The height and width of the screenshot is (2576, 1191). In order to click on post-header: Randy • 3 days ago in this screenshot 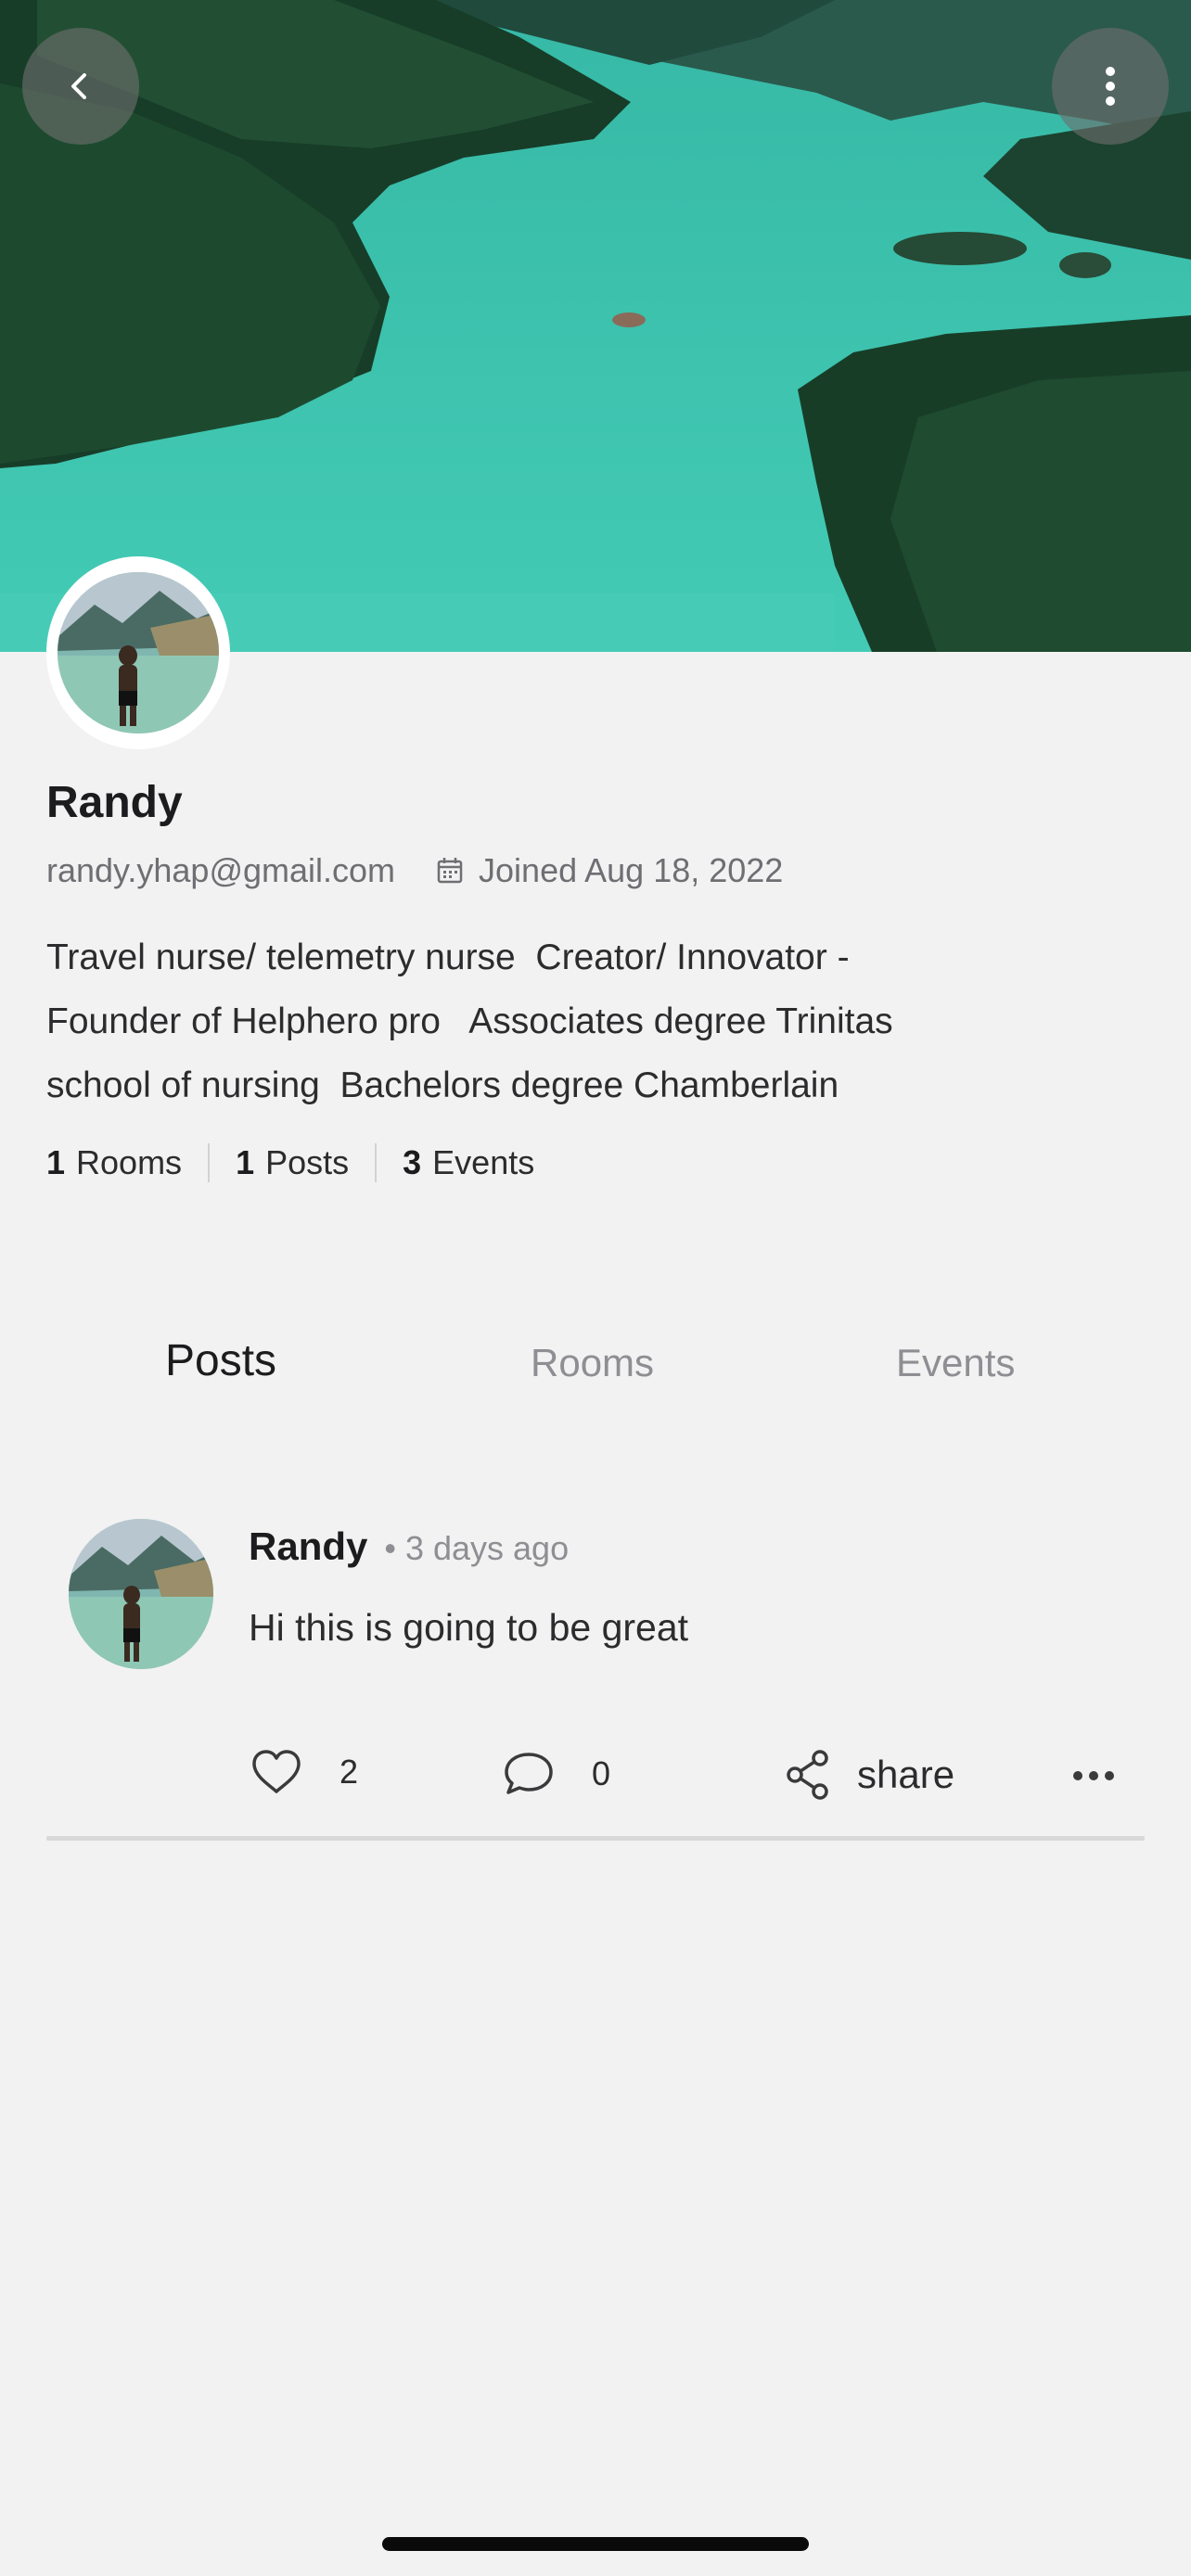, I will do `click(409, 1546)`.